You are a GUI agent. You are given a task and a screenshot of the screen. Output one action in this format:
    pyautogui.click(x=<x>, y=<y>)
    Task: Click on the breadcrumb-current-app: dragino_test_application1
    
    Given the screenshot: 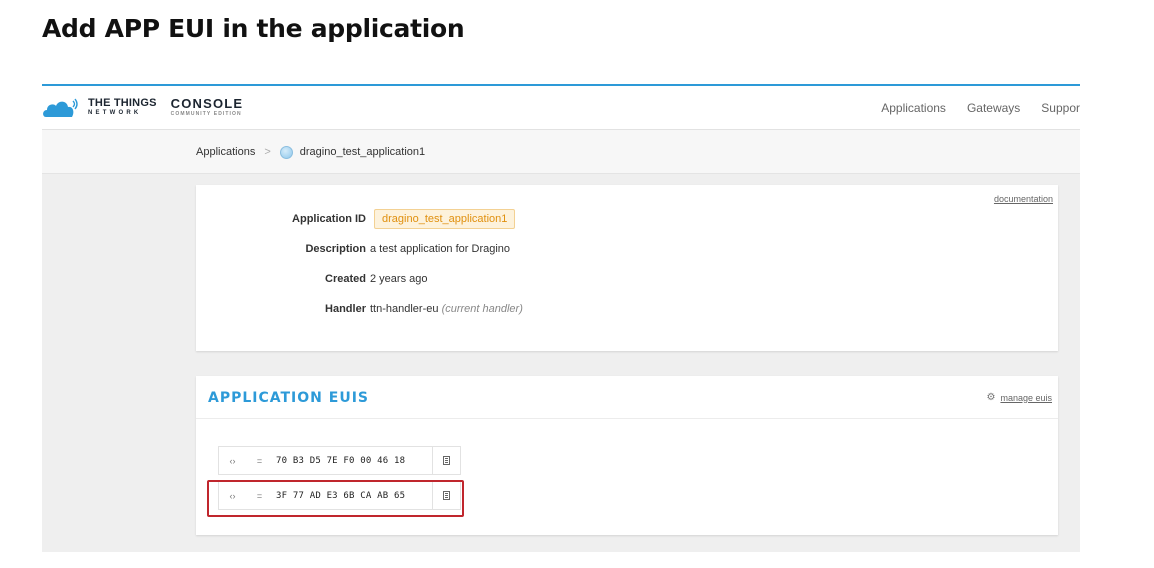 What is the action you would take?
    pyautogui.click(x=362, y=152)
    